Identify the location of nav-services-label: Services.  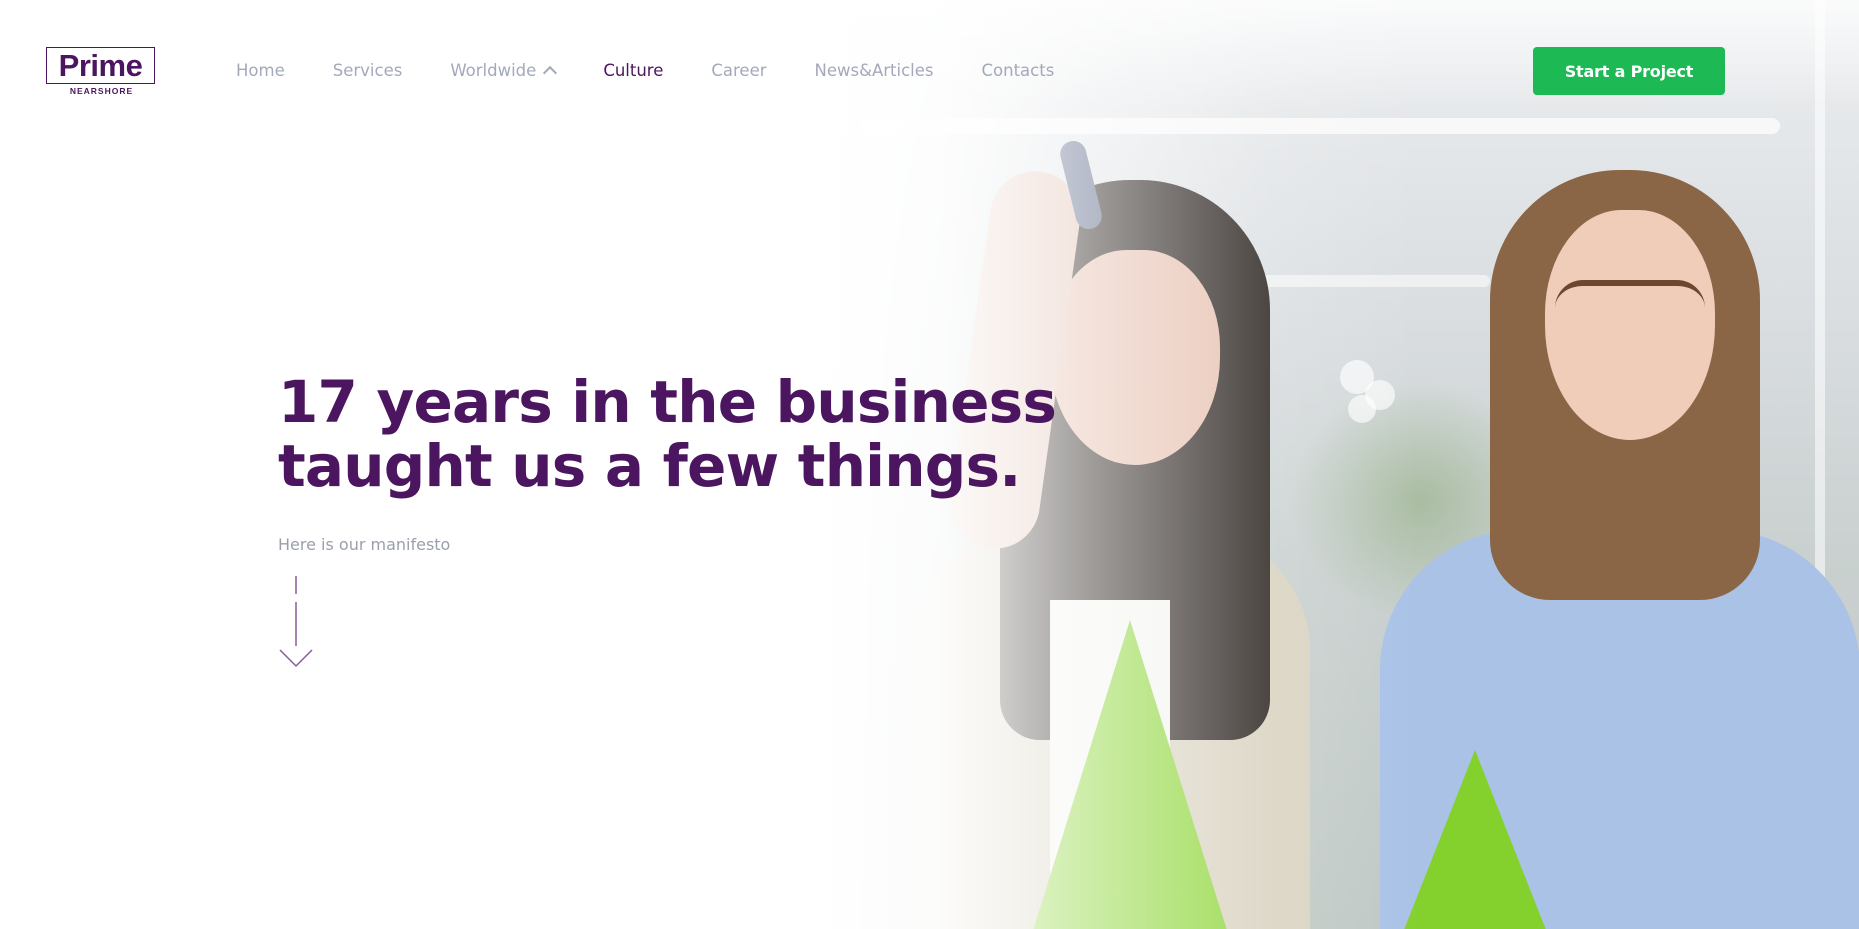
(367, 70).